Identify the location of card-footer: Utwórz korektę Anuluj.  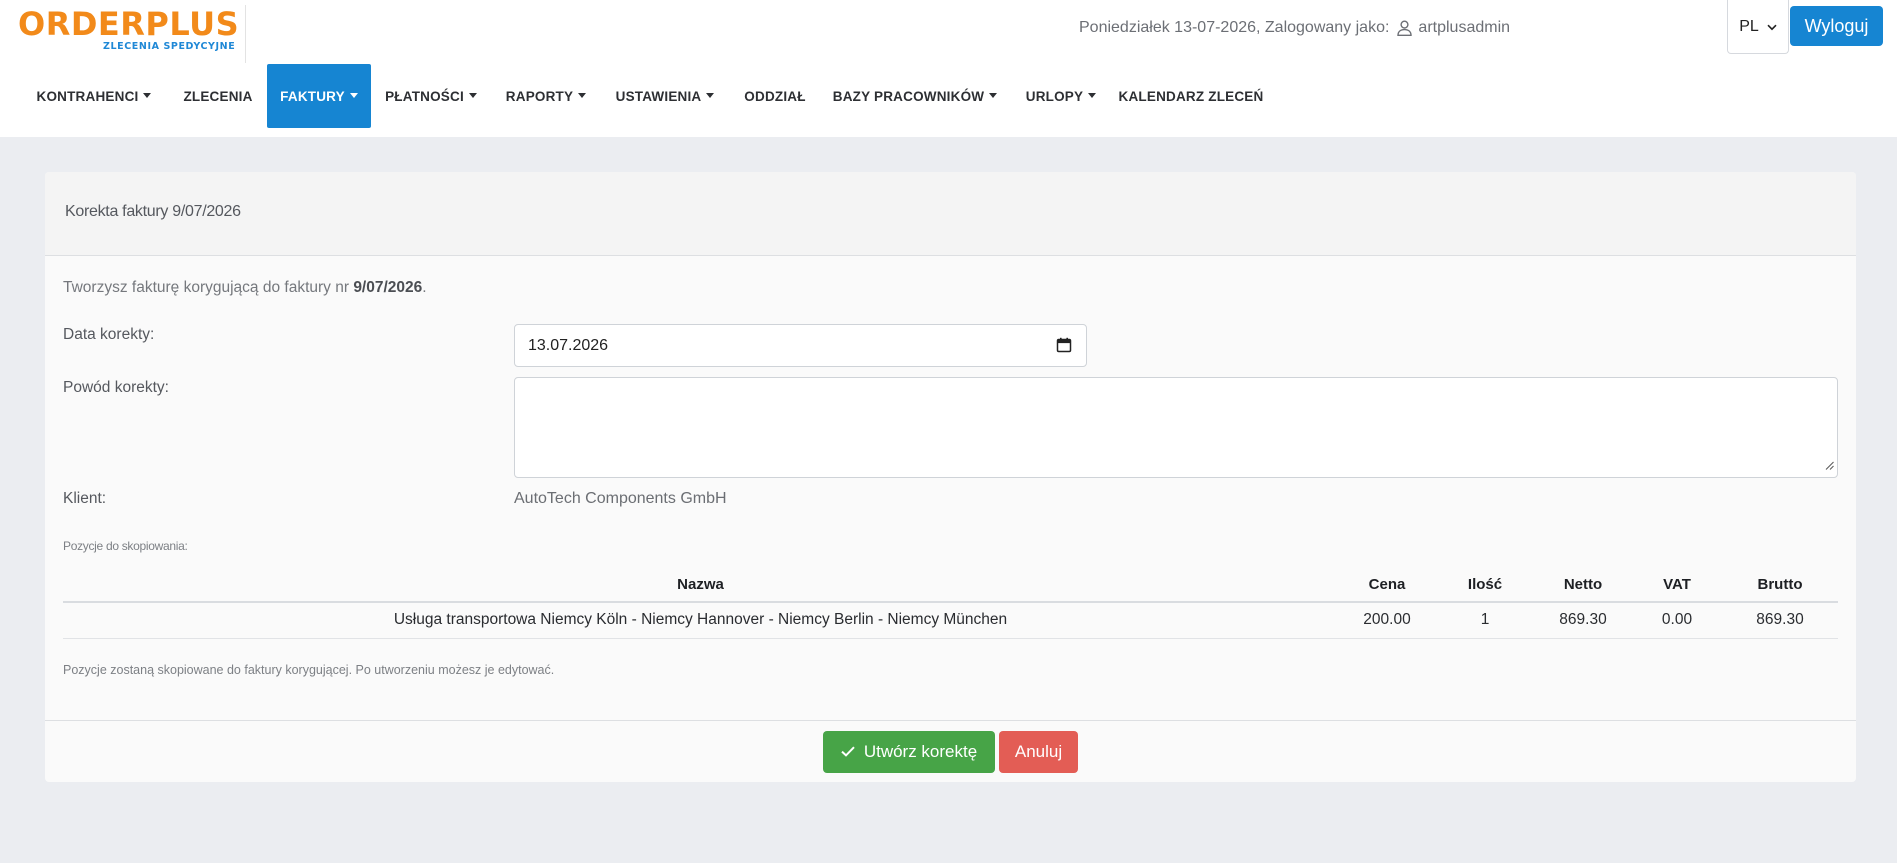
(950, 751).